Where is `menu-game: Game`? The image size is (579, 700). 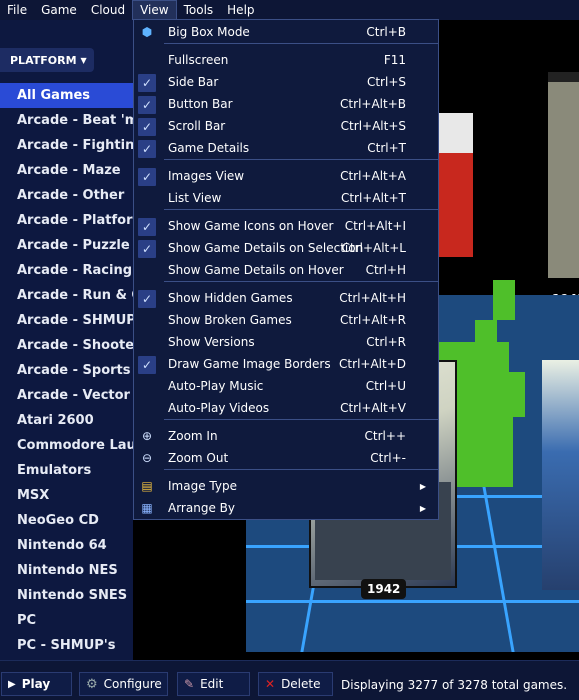
menu-game: Game is located at coordinates (59, 10).